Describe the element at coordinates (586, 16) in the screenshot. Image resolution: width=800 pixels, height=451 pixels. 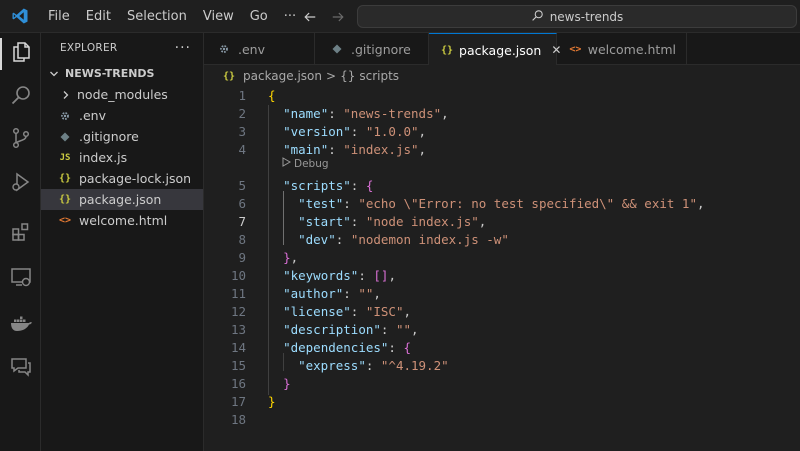
I see `command-center-label: news-trends` at that location.